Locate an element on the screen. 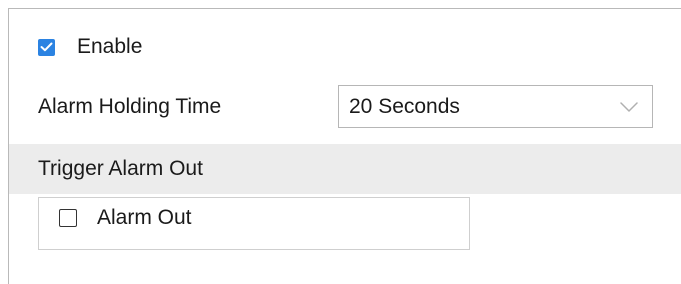  section-title: Trigger Alarm Out is located at coordinates (120, 168).